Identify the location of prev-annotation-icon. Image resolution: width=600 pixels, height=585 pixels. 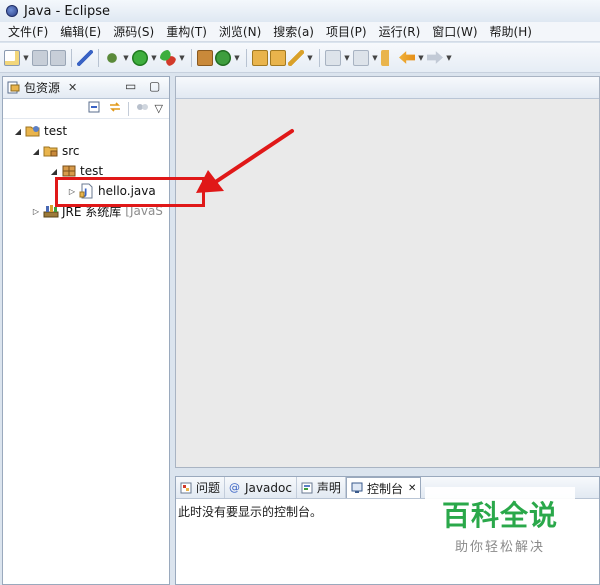
(361, 57).